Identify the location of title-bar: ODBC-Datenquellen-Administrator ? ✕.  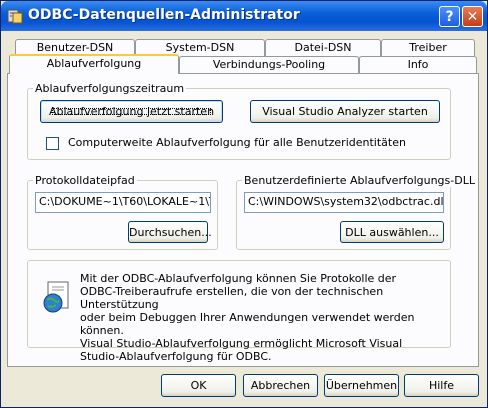
(244, 16).